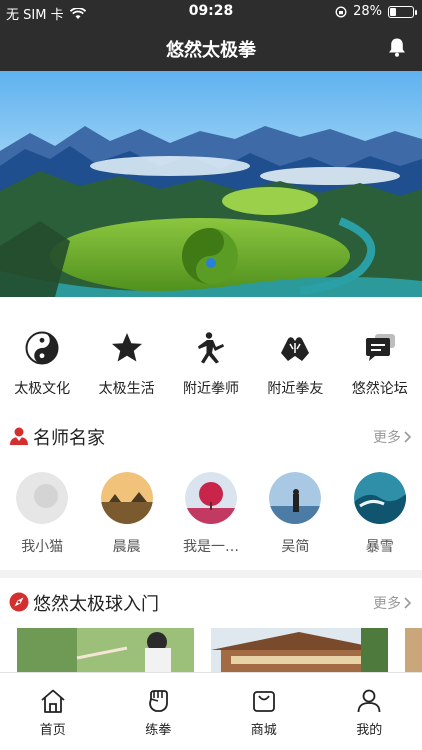 Image resolution: width=422 pixels, height=750 pixels. I want to click on quick-item-label: 附近拳友, so click(295, 389).